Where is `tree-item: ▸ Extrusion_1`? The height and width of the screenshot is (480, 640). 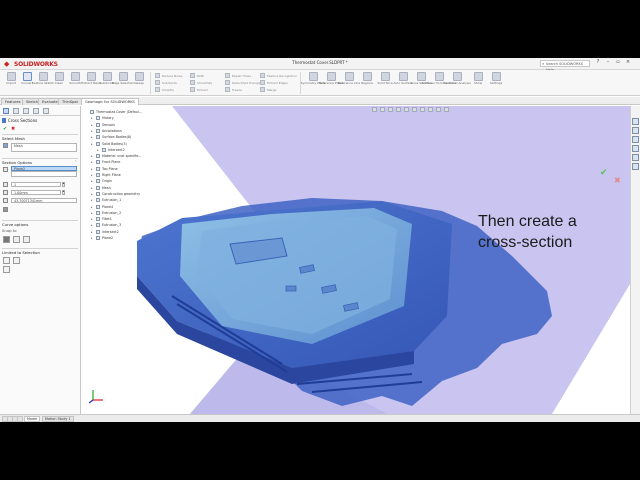
tree-item: ▸ Extrusion_1 is located at coordinates (106, 200).